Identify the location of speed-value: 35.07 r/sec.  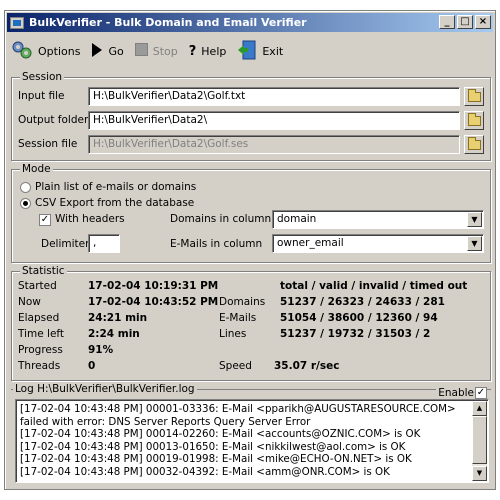
(307, 366).